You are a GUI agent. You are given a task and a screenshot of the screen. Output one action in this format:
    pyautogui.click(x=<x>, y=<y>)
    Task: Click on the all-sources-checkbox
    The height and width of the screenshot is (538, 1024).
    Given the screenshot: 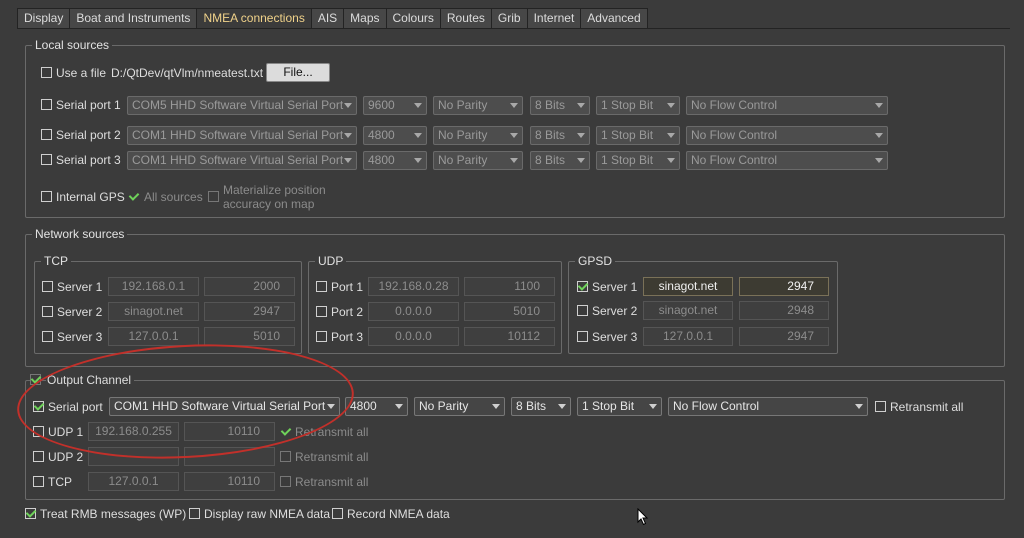 What is the action you would take?
    pyautogui.click(x=133, y=196)
    